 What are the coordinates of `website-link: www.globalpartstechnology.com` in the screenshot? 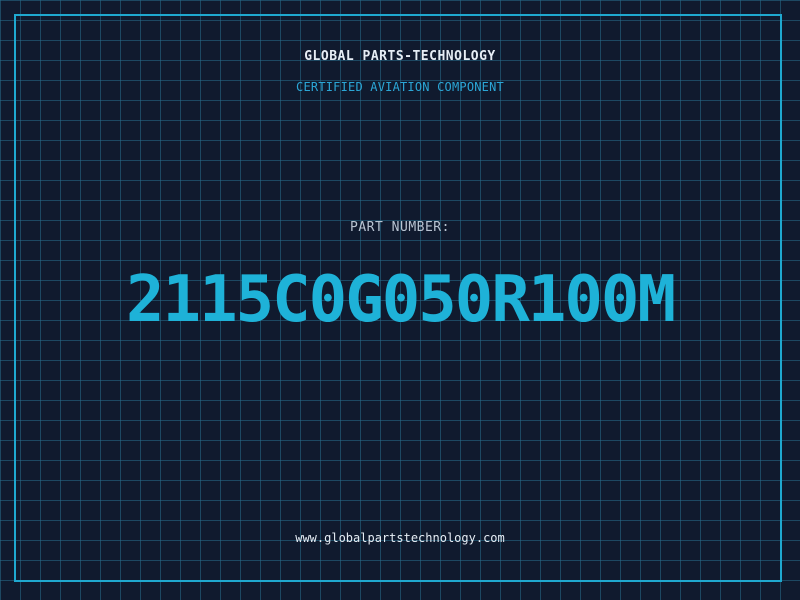 It's located at (400, 538).